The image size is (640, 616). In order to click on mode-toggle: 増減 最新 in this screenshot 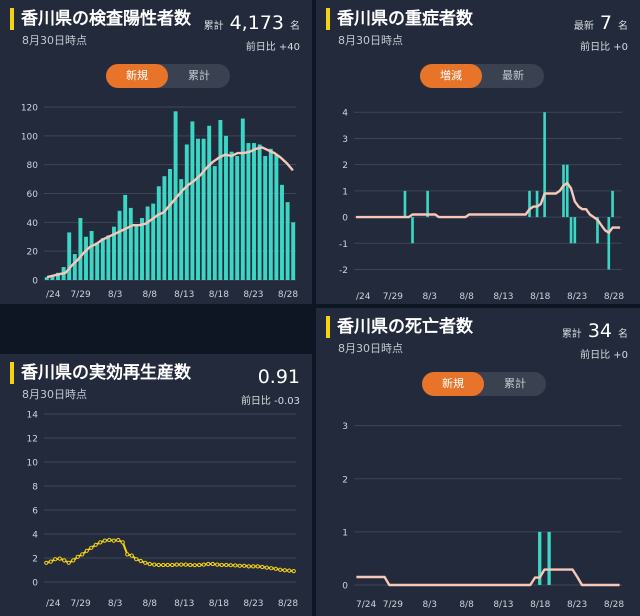, I will do `click(482, 76)`.